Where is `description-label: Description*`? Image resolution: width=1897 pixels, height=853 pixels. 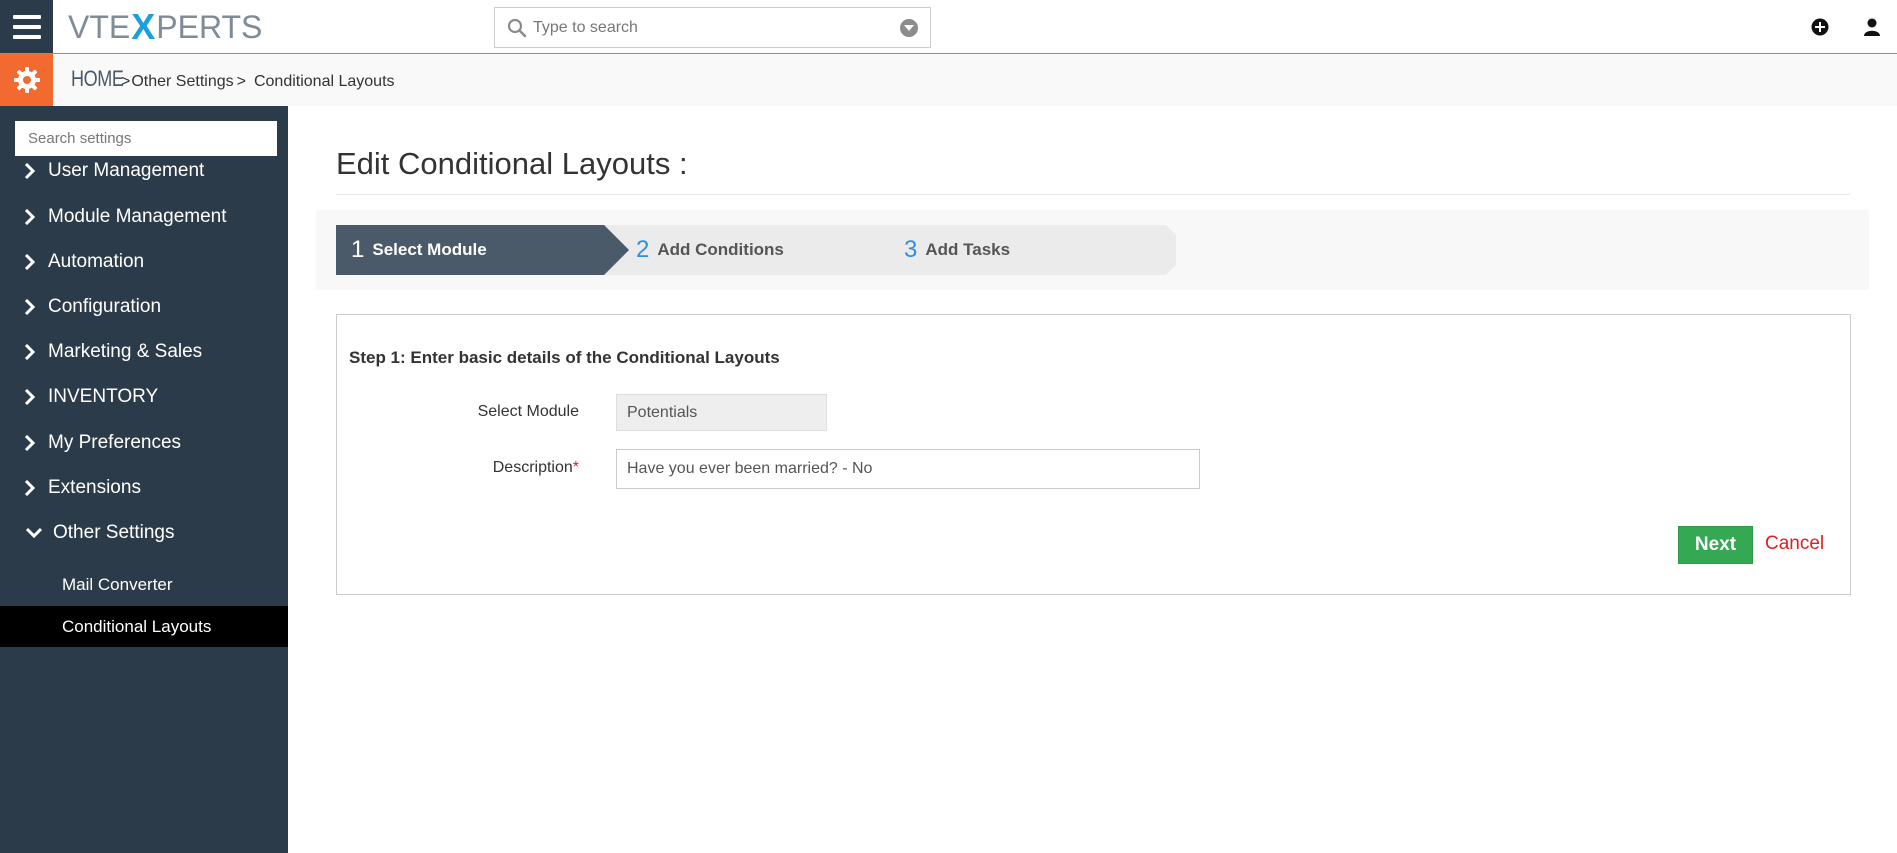 description-label: Description* is located at coordinates (479, 468).